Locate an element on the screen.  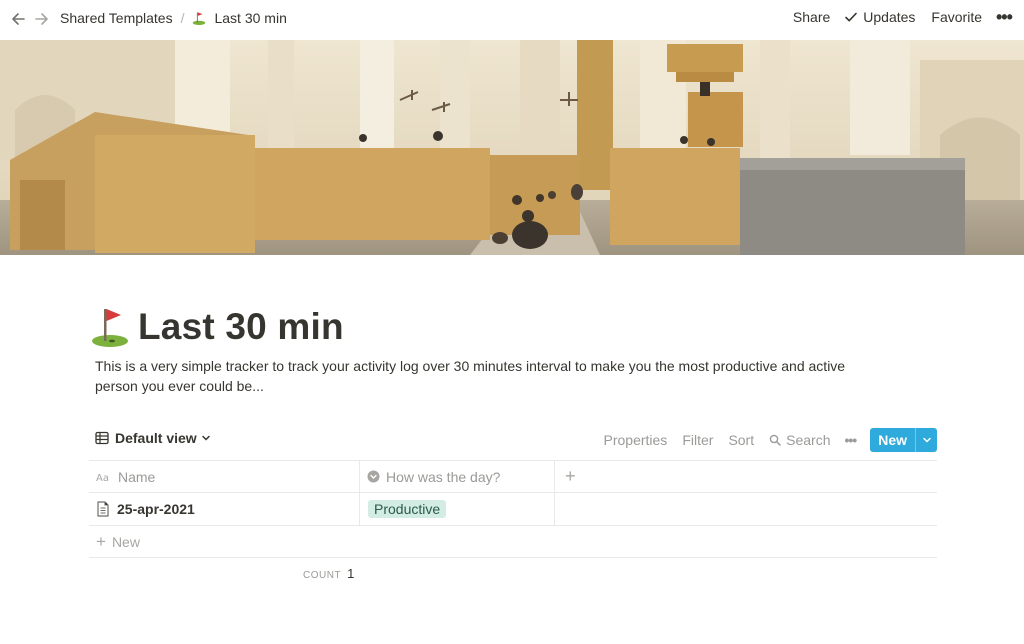
name-cell: 25-apr-2021 is located at coordinates (224, 509).